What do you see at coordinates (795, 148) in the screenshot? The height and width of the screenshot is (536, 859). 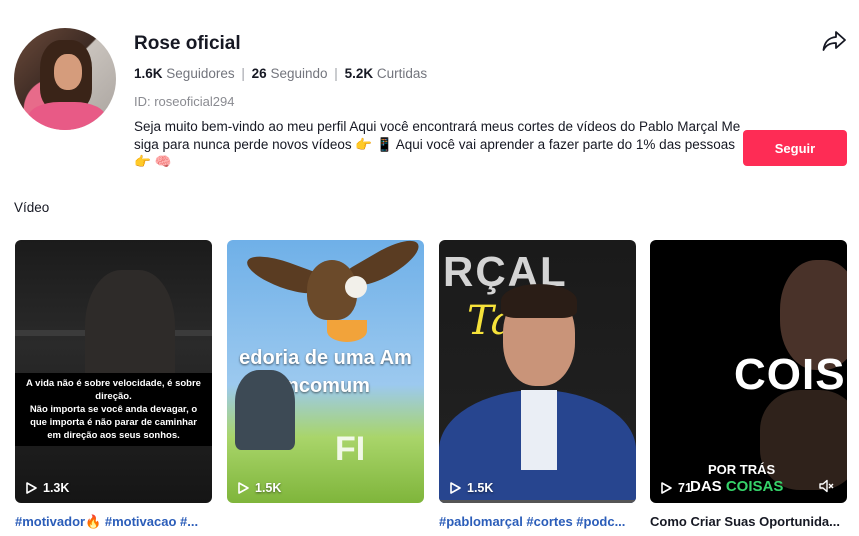 I see `follow-button: Seguir` at bounding box center [795, 148].